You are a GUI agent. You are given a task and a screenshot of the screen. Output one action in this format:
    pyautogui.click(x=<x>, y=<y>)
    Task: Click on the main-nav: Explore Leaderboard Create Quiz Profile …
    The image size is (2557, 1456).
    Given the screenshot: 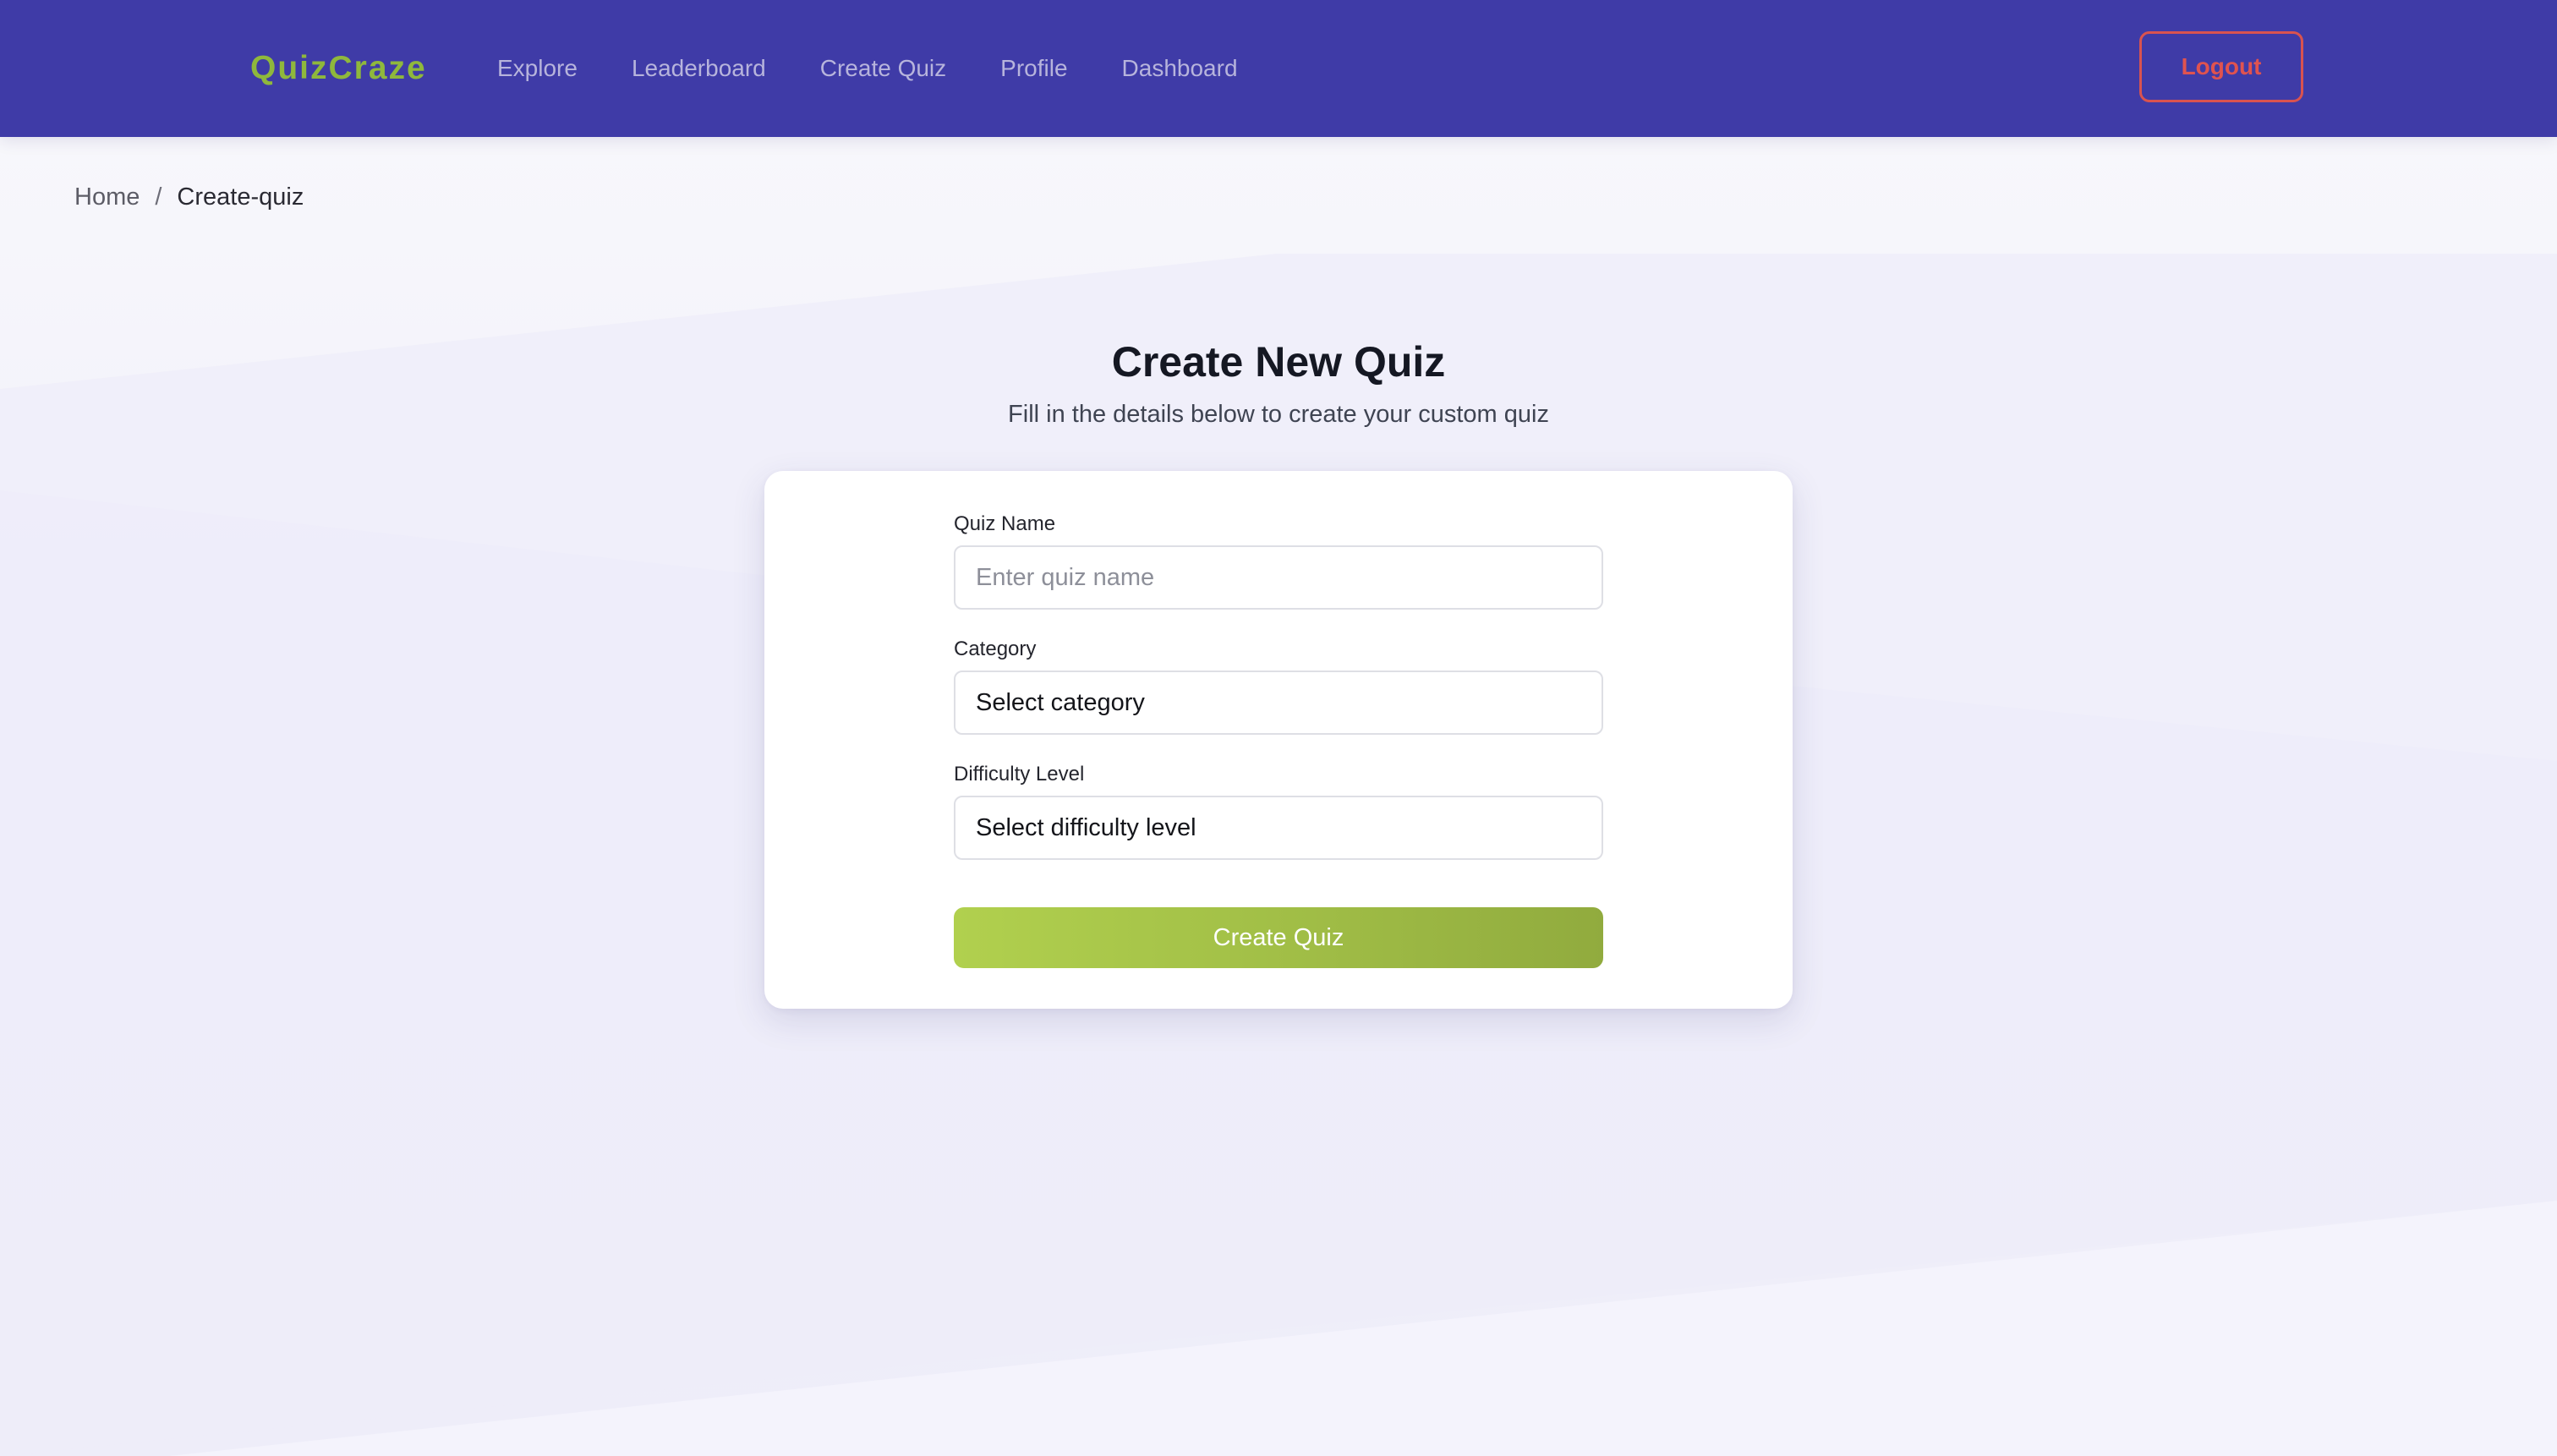 What is the action you would take?
    pyautogui.click(x=894, y=68)
    